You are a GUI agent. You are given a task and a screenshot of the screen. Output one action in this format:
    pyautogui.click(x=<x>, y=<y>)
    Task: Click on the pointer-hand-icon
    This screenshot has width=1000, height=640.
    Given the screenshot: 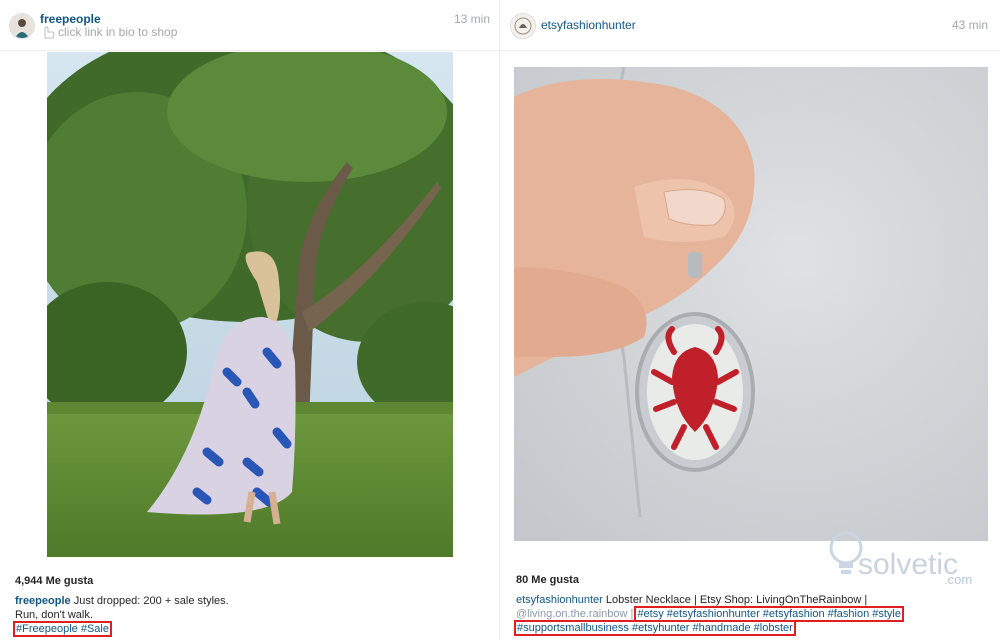 What is the action you would take?
    pyautogui.click(x=48, y=32)
    